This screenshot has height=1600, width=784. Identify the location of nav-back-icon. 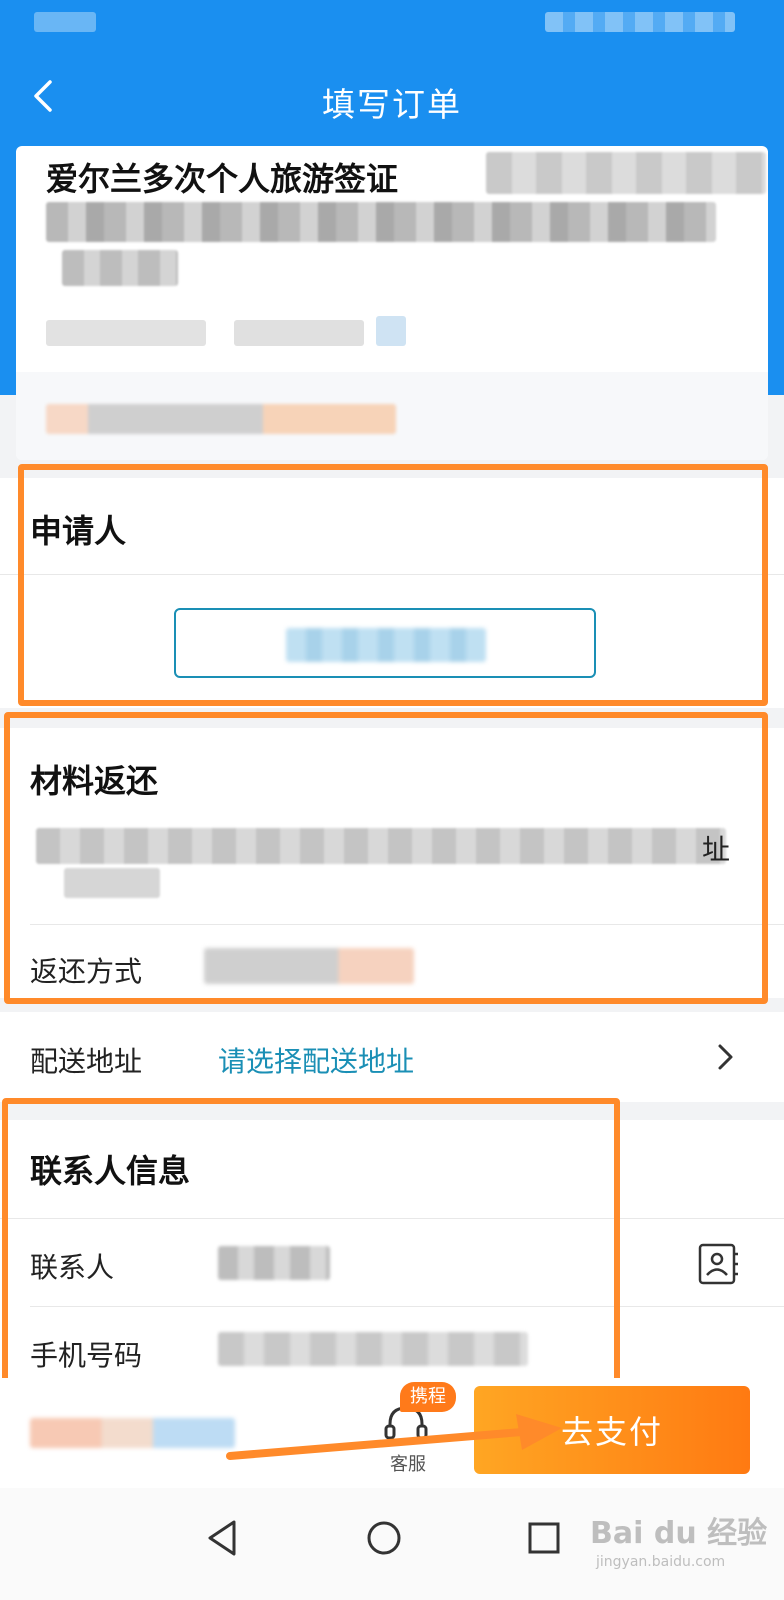
(224, 1538).